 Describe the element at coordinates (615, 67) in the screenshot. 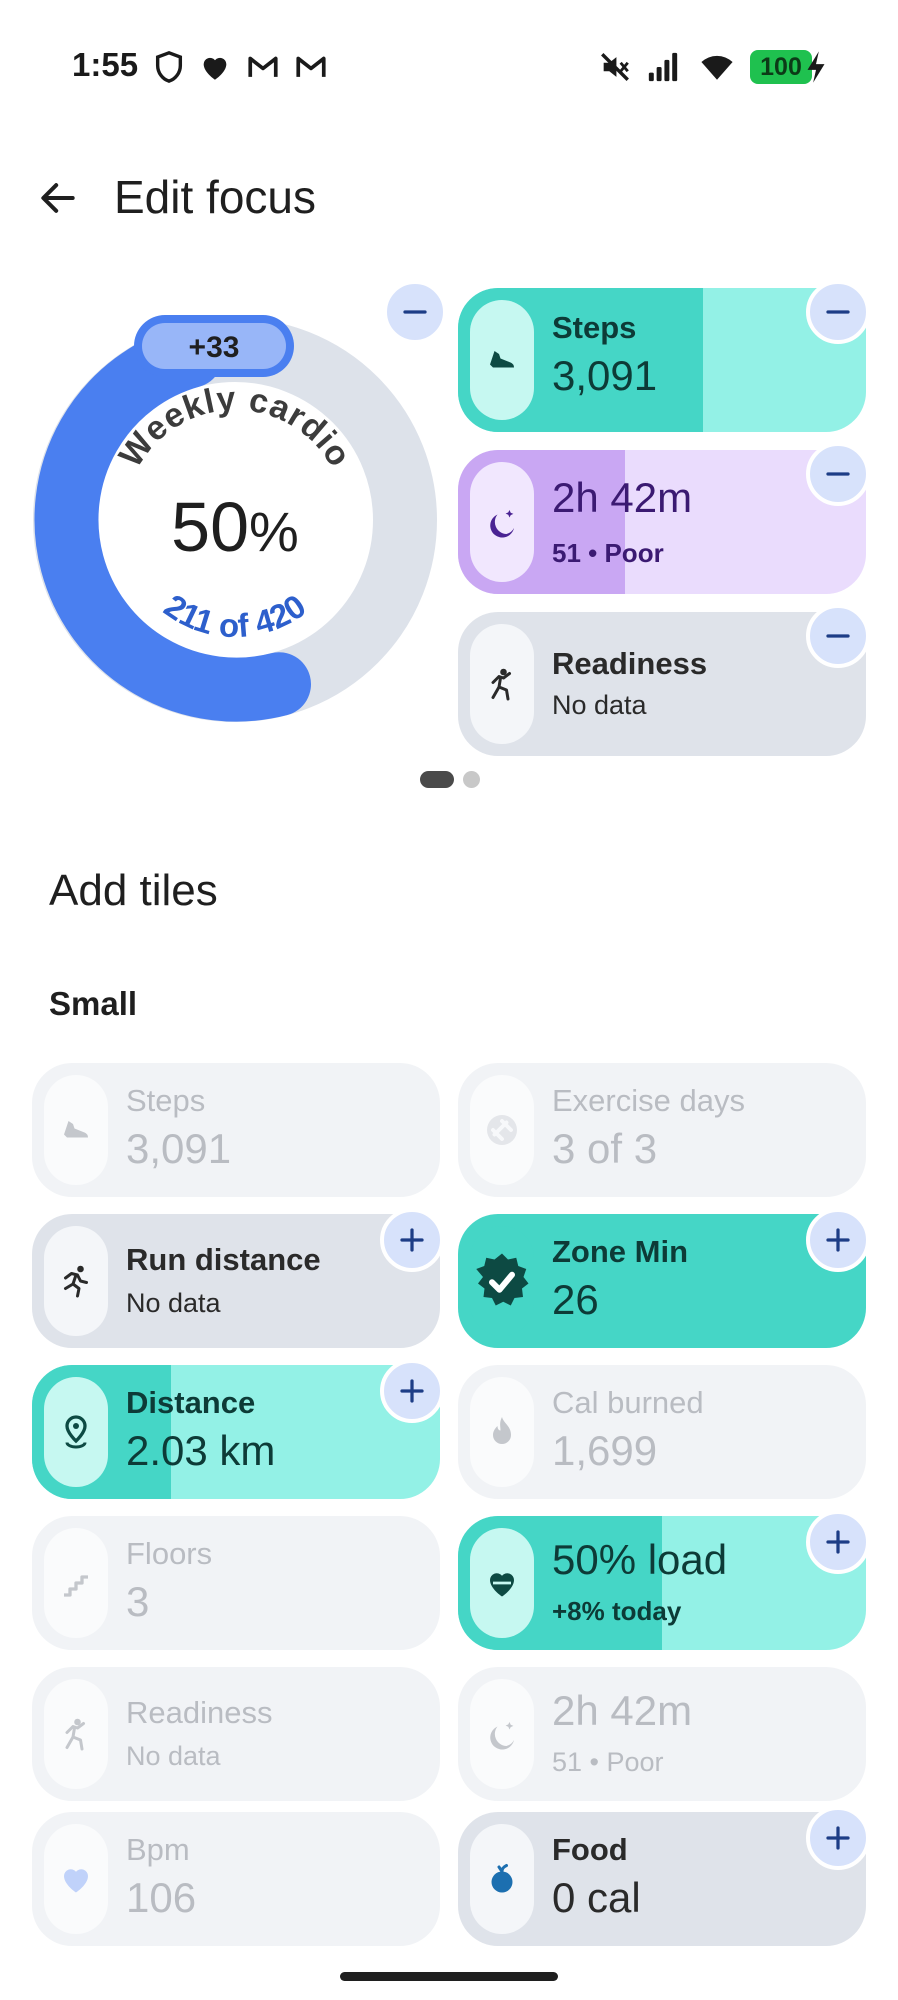

I see `mute-icon` at that location.